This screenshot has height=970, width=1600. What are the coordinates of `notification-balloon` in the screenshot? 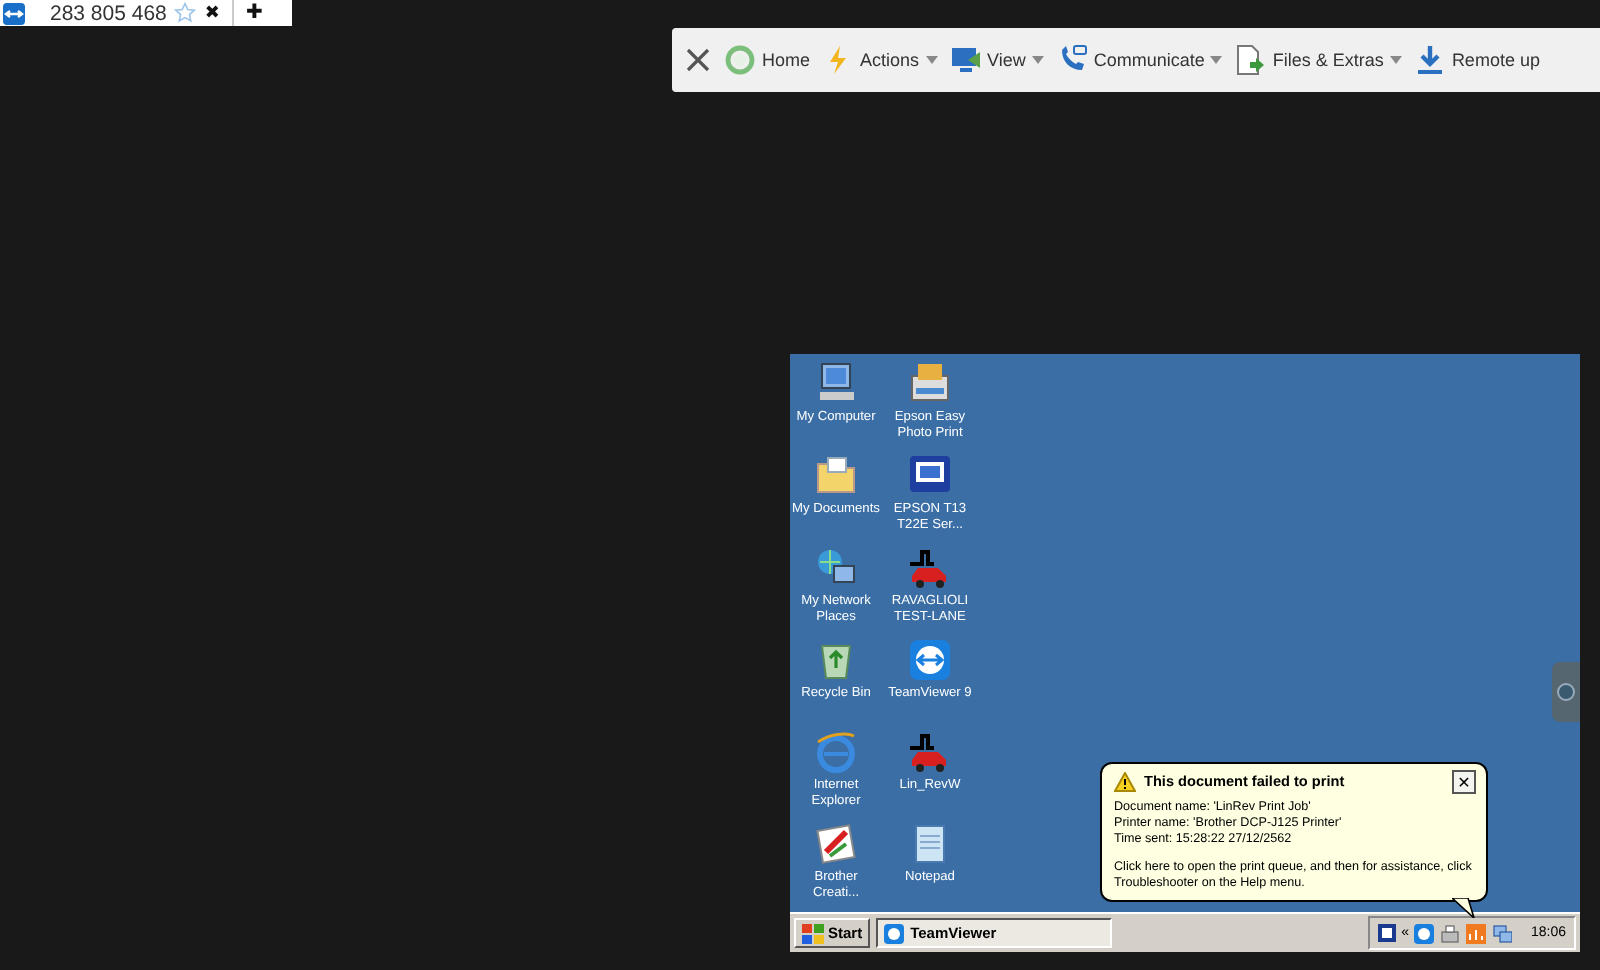 It's located at (1294, 832).